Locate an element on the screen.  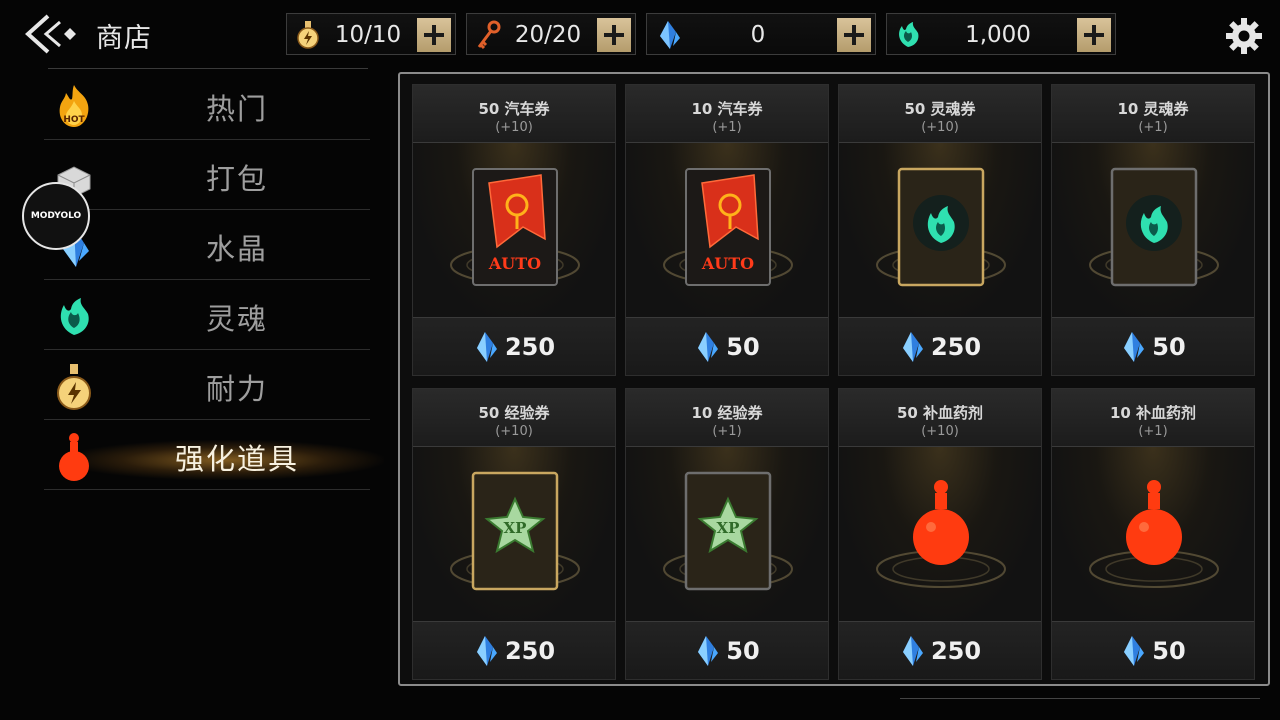
product-card: 50 灵魂券 (+10) 250 is located at coordinates (940, 230).